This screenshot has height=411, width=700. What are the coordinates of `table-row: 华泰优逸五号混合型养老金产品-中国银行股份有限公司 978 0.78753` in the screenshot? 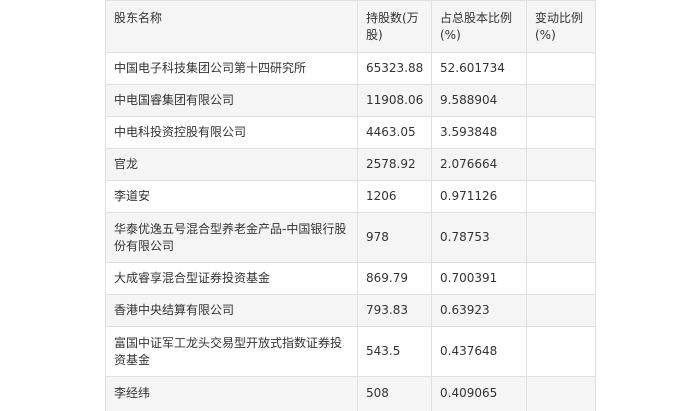 It's located at (350, 237).